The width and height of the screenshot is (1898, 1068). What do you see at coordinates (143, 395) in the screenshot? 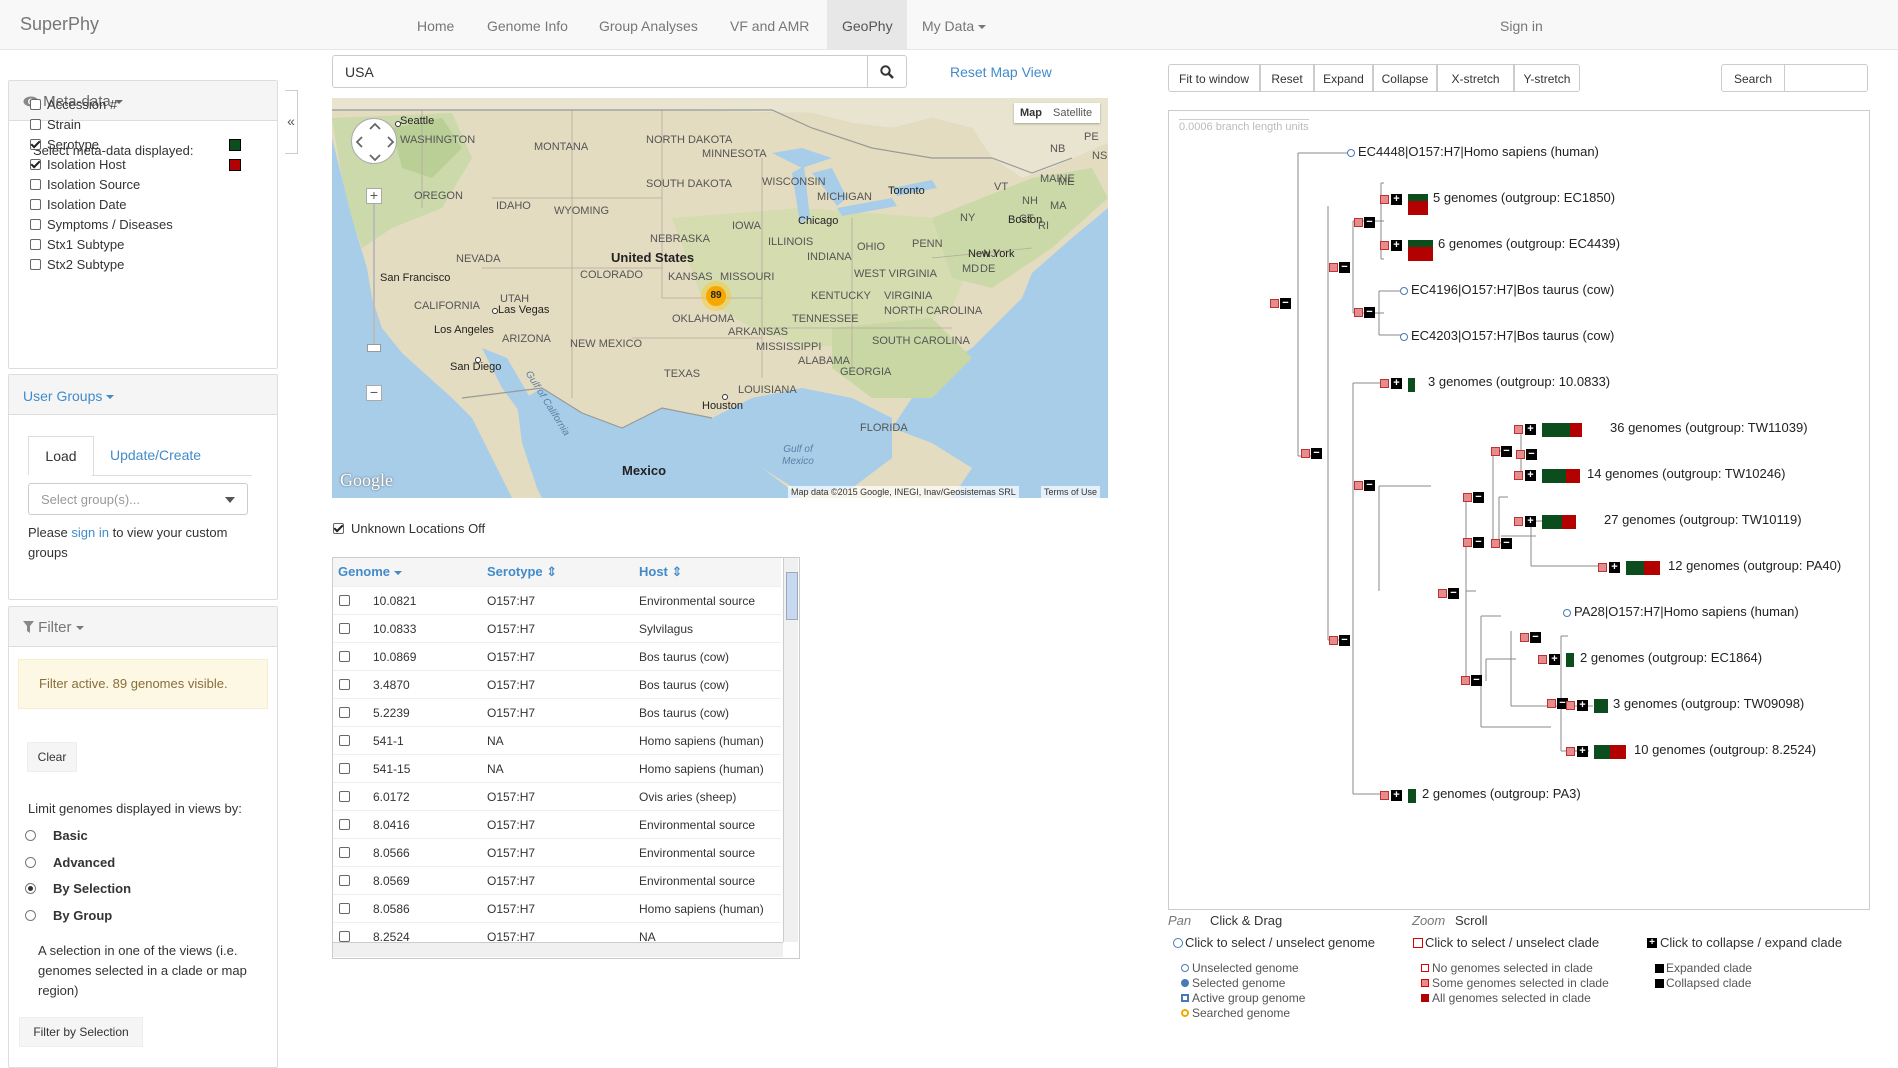
I see `user-groups-header: User Groups` at bounding box center [143, 395].